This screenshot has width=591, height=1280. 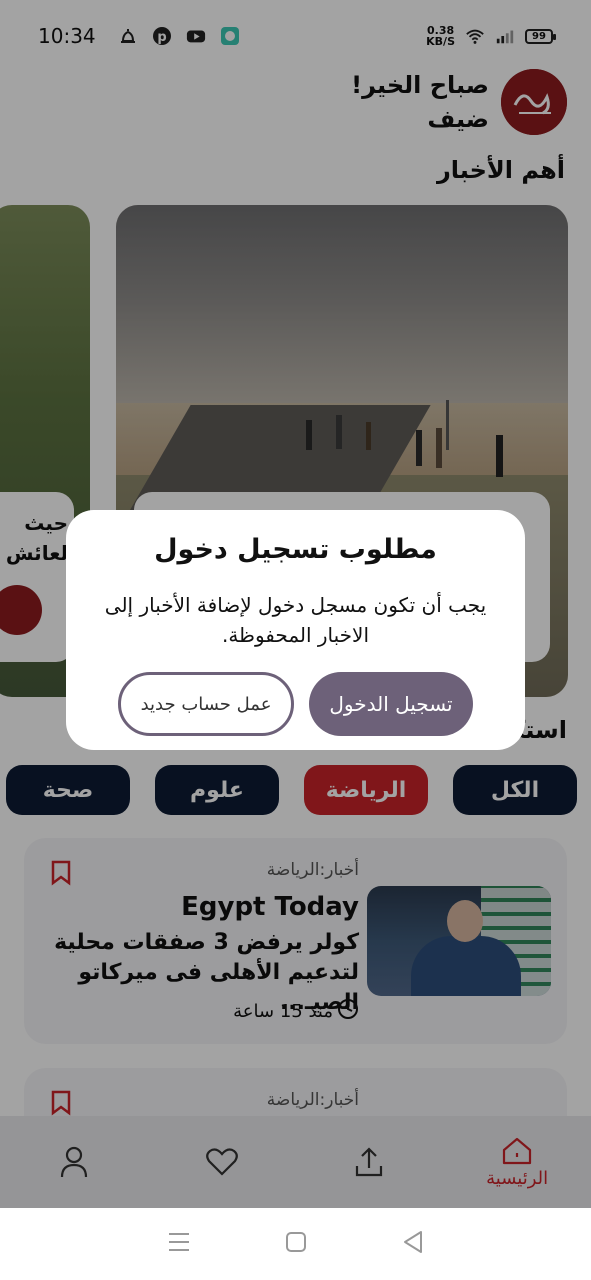 I want to click on dialog-title: مطلوب تسجيل دخول, so click(x=295, y=549).